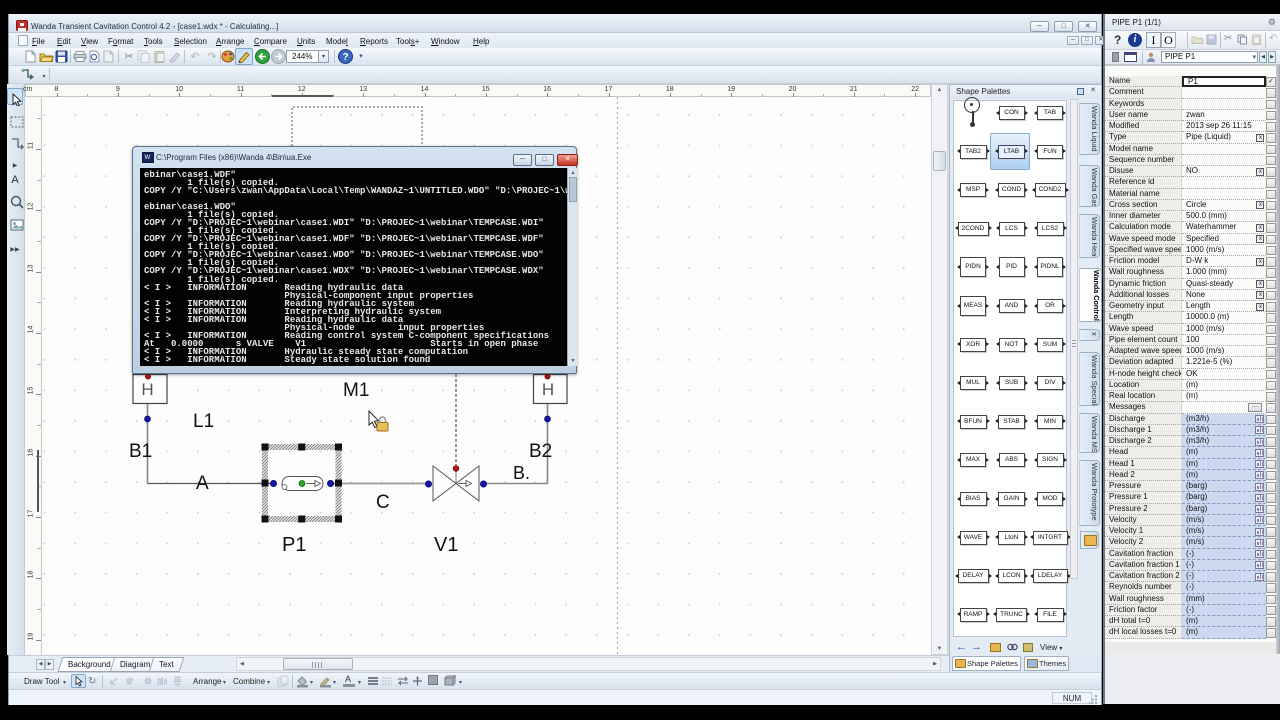 The image size is (1280, 720). I want to click on svg-text: B., so click(521, 473).